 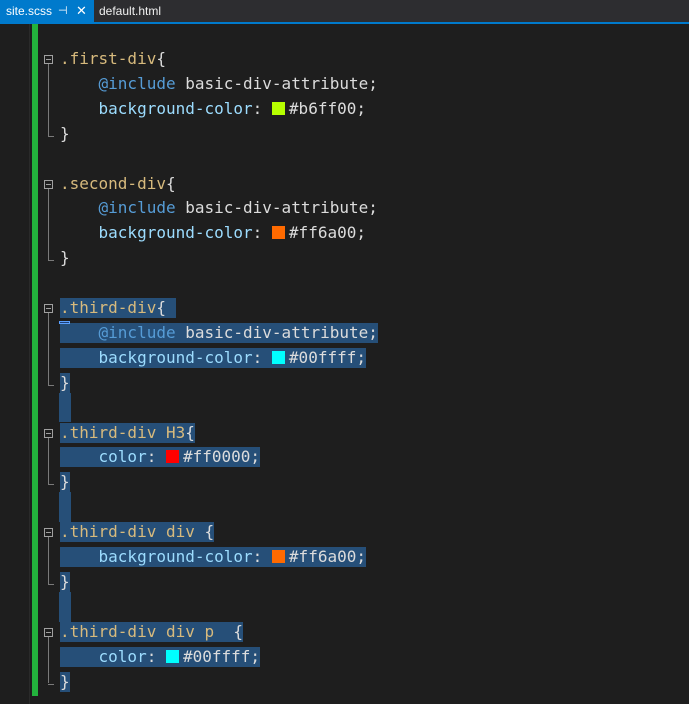 I want to click on code-line: background-color: #b6ff00;, so click(x=213, y=109).